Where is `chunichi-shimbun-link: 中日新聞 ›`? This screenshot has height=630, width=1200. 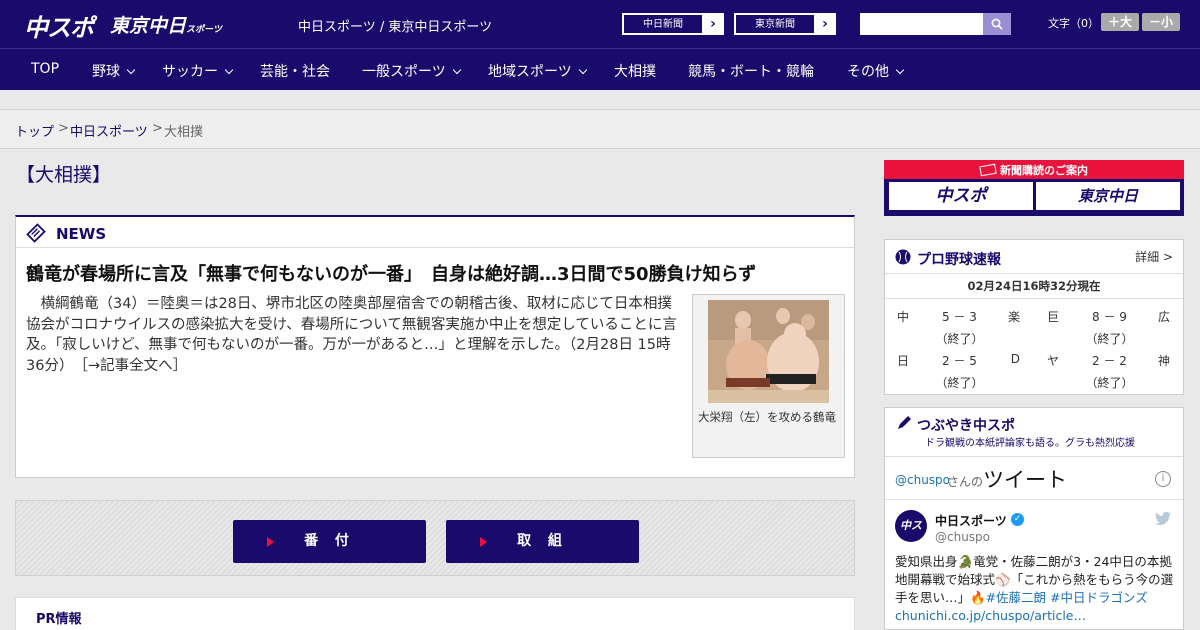
chunichi-shimbun-link: 中日新聞 › is located at coordinates (673, 24).